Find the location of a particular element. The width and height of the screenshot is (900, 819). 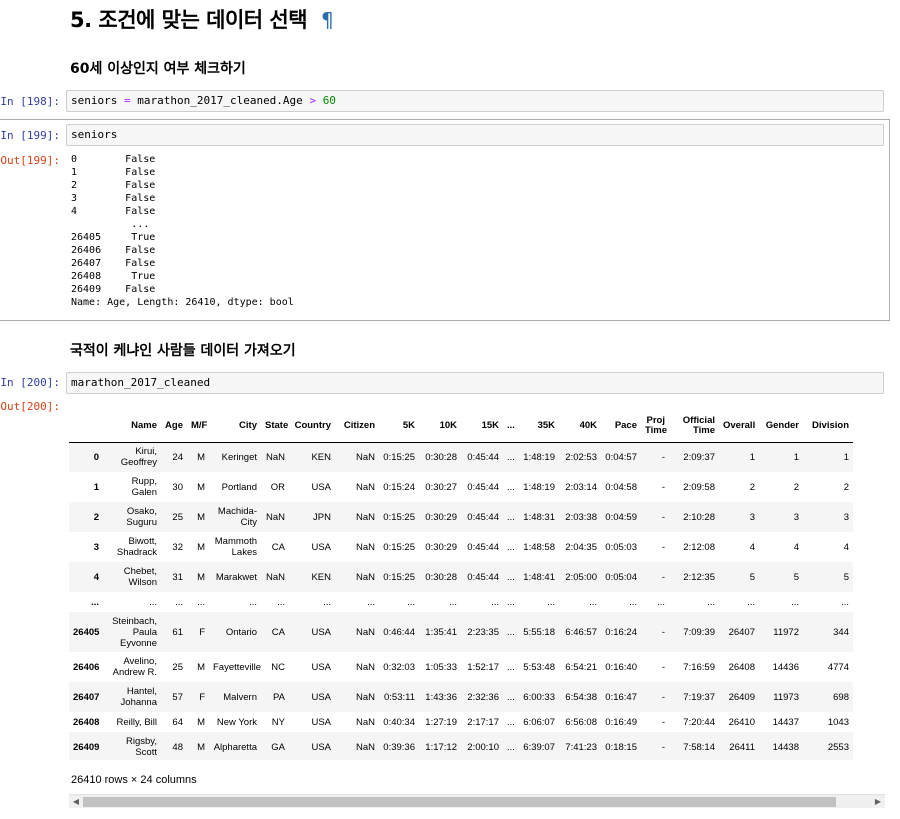

column-header: State is located at coordinates (275, 426).